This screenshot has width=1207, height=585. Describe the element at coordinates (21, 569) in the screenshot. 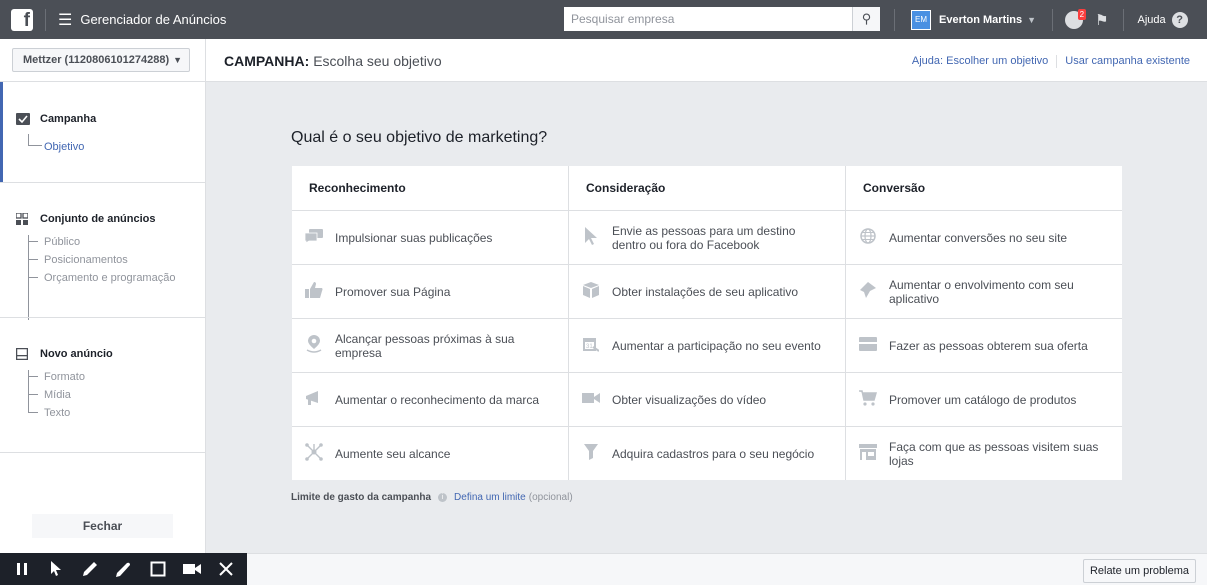

I see `pause-icon` at that location.